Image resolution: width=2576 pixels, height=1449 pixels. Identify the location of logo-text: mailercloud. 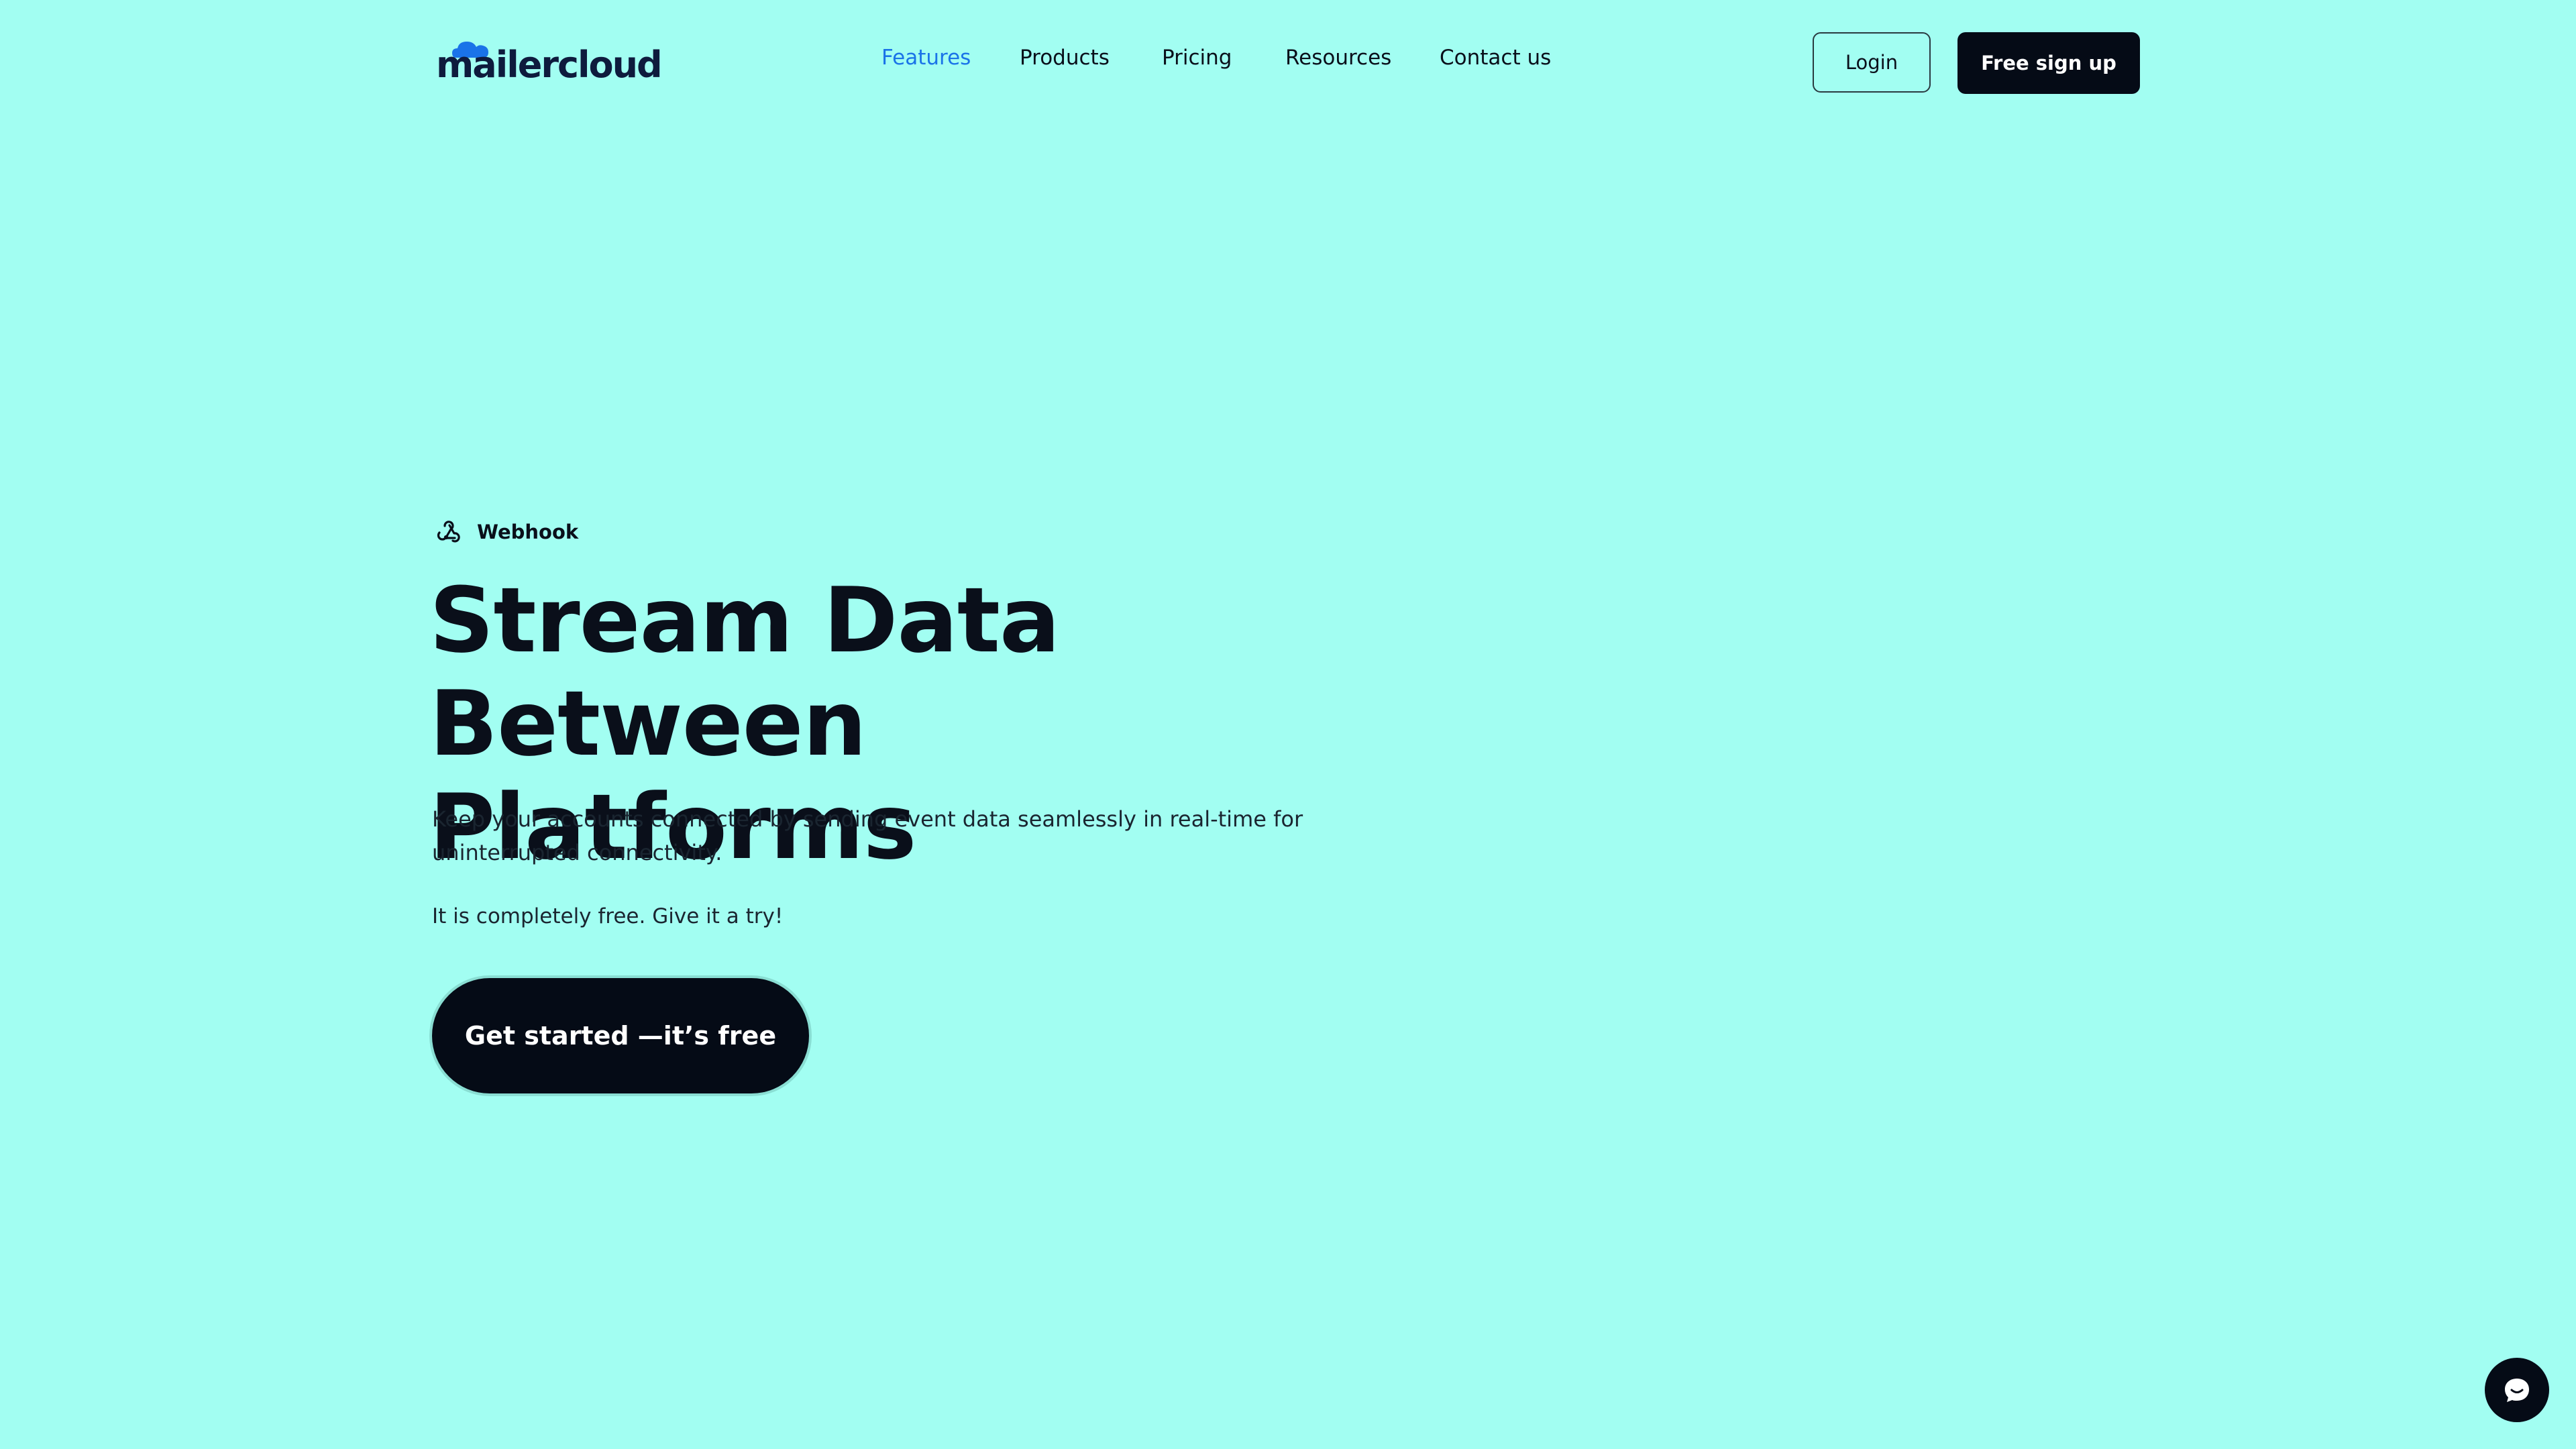
(549, 65).